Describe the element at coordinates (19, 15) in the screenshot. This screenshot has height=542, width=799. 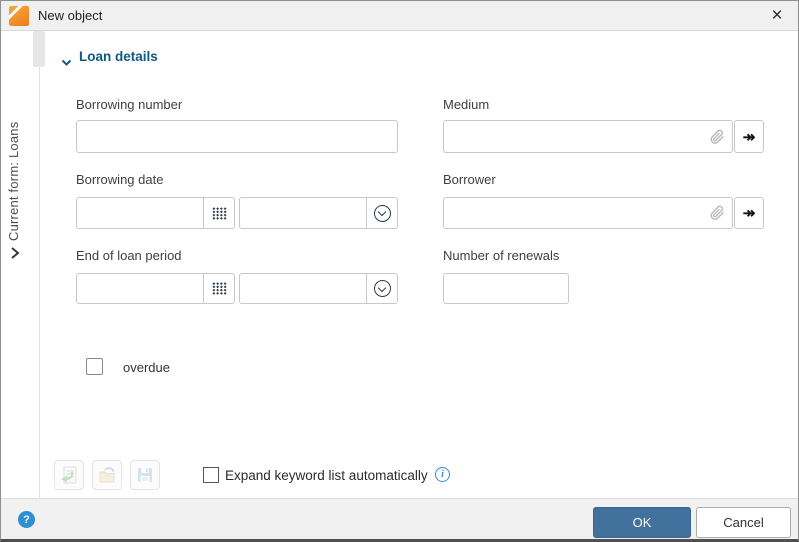
I see `elo-logo-icon` at that location.